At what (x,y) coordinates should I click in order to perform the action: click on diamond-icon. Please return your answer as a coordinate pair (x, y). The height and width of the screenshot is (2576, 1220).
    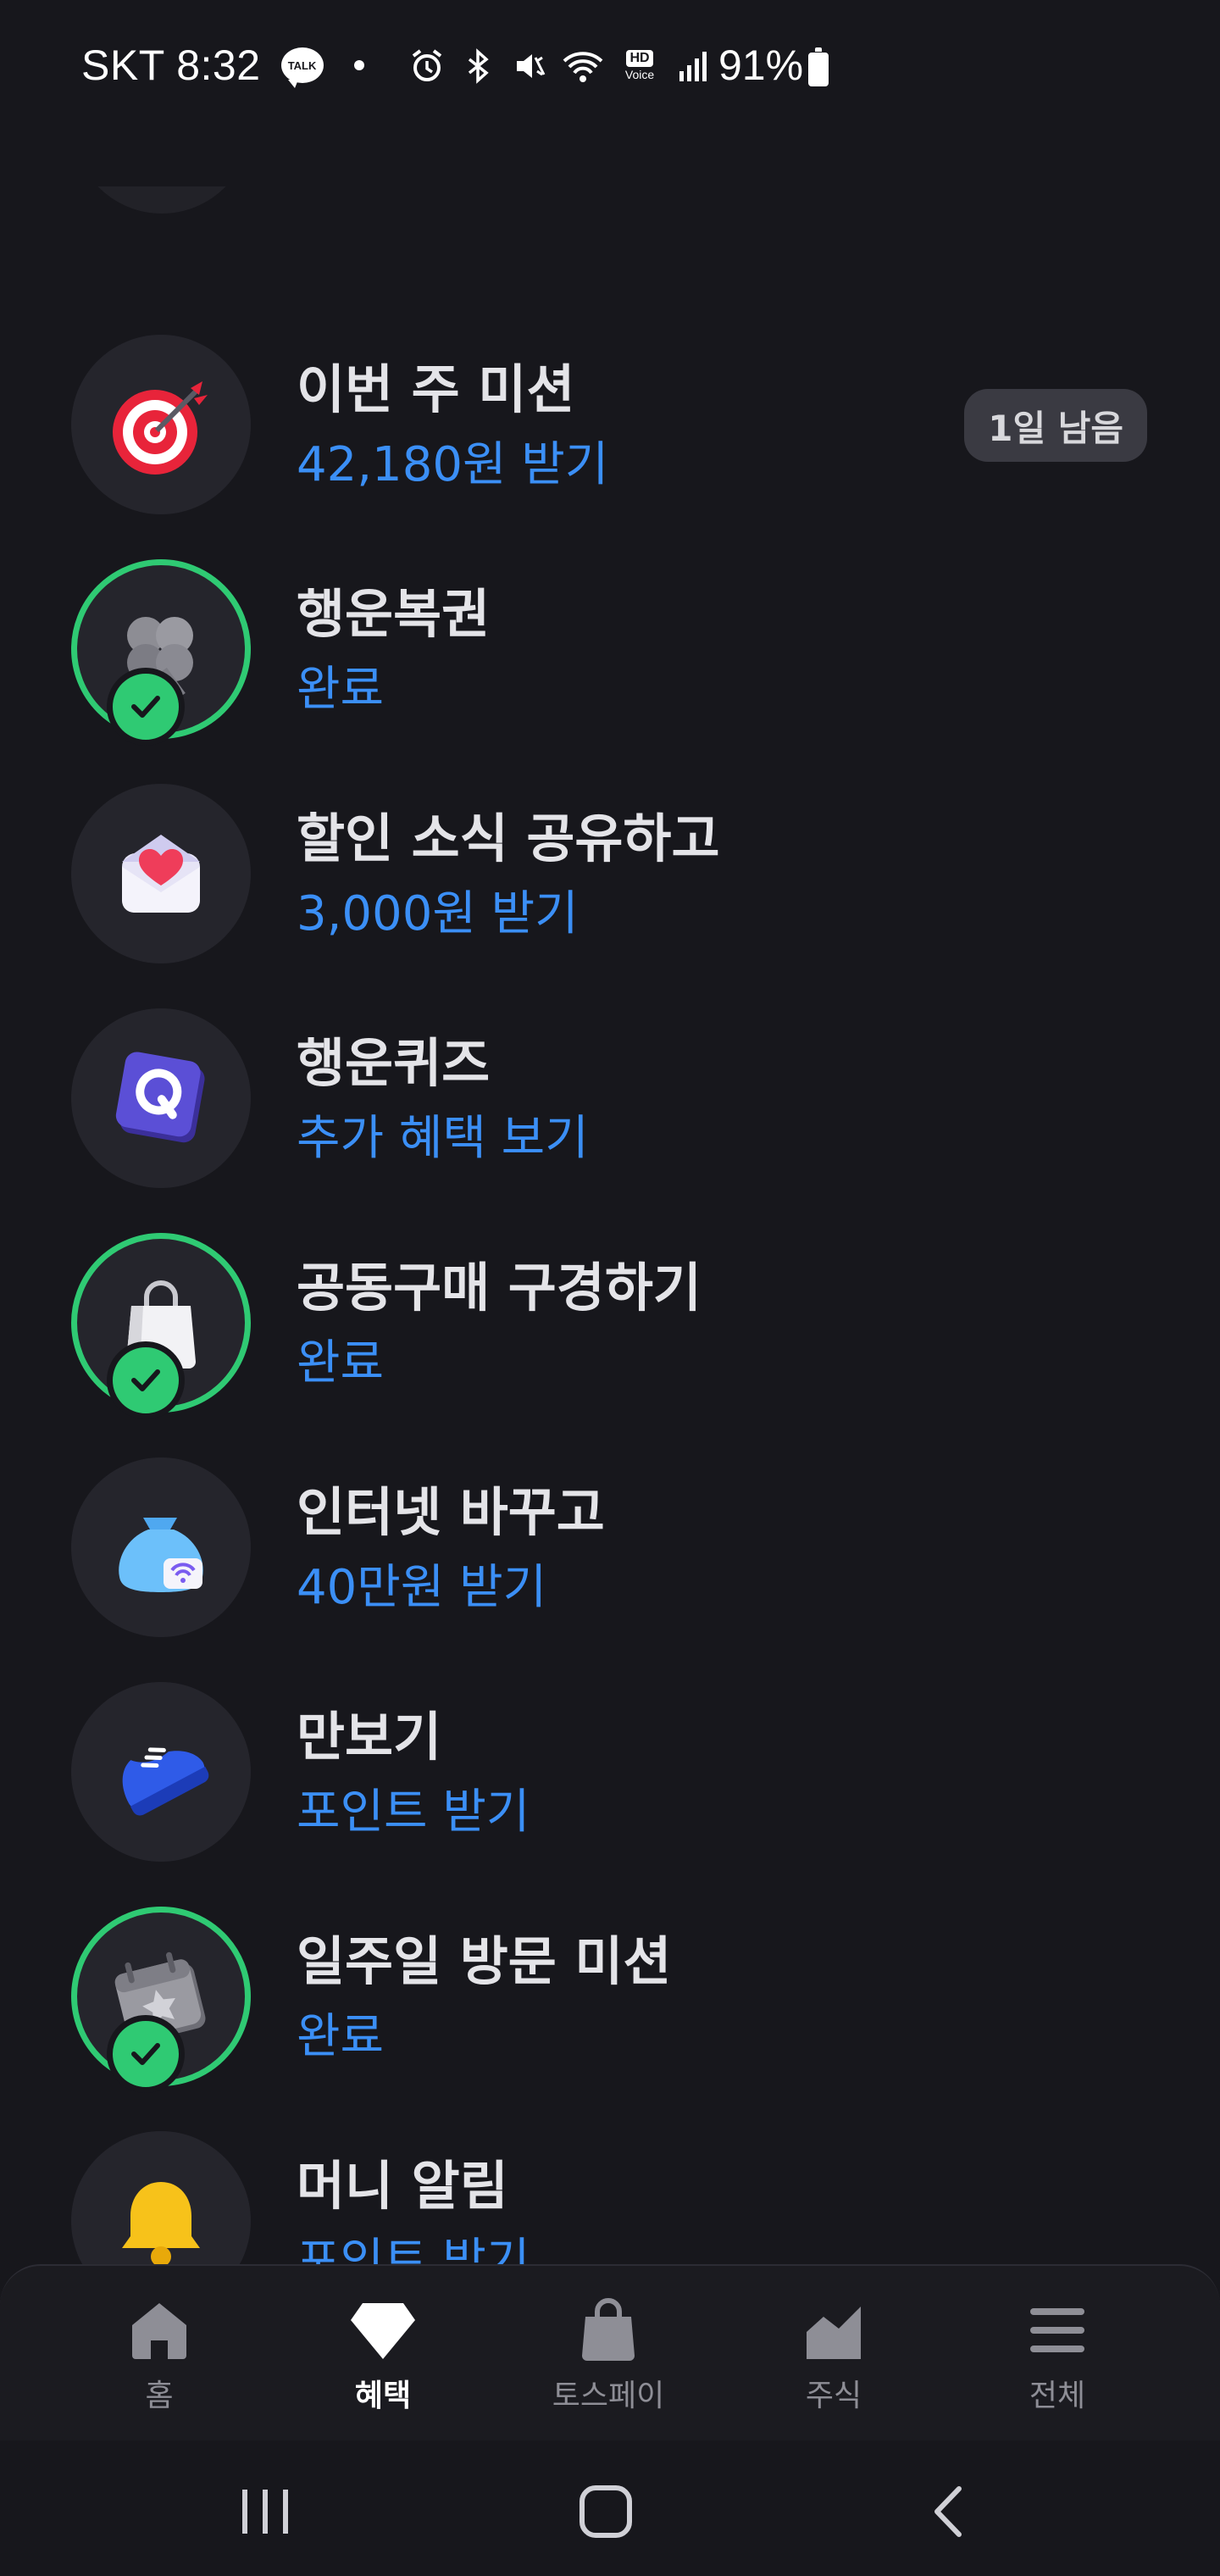
    Looking at the image, I should click on (383, 2330).